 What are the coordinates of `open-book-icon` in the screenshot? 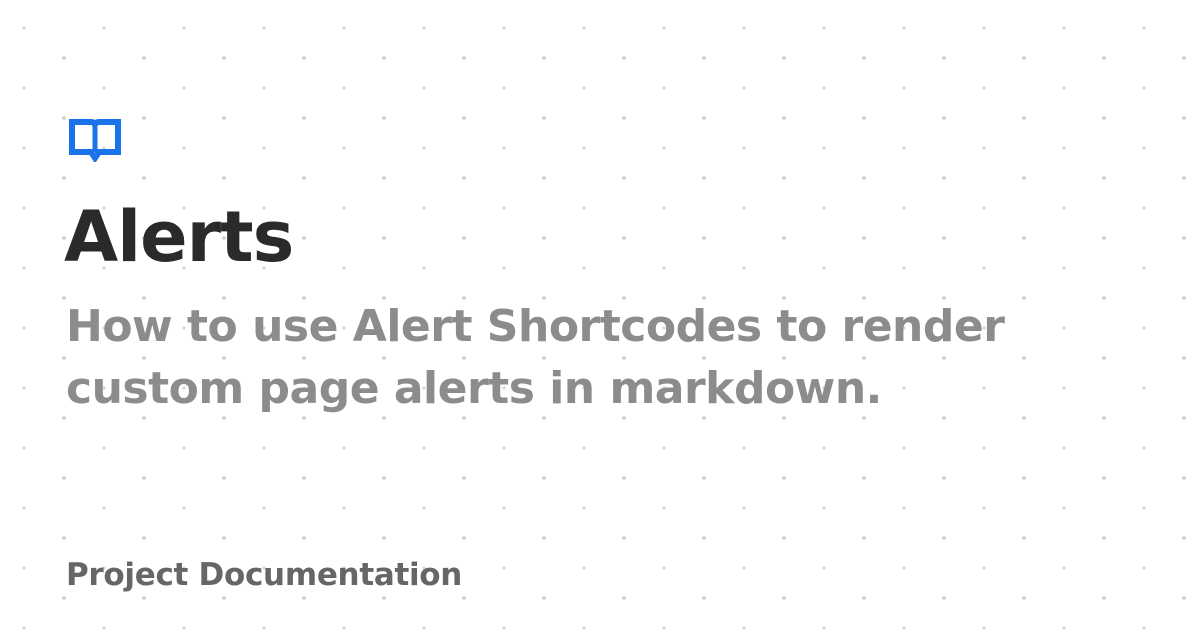 It's located at (95, 140).